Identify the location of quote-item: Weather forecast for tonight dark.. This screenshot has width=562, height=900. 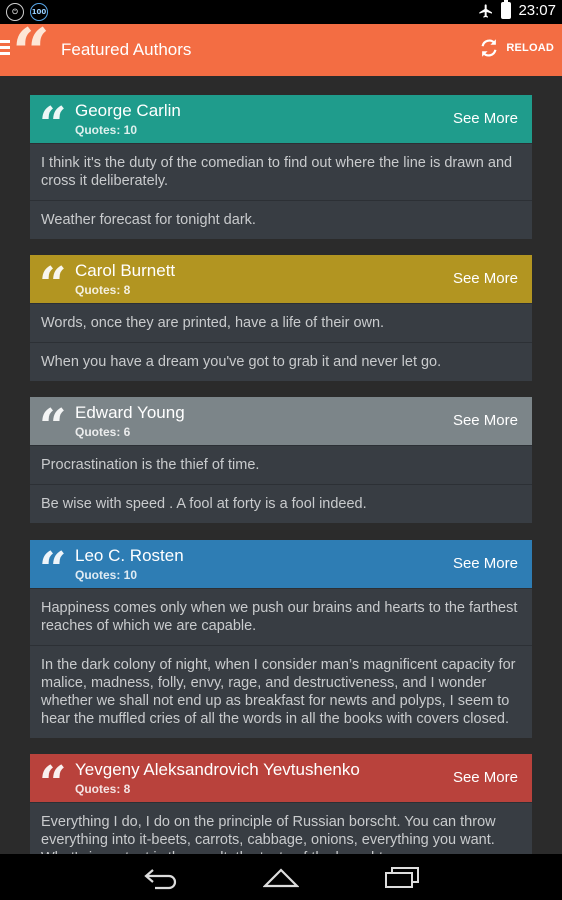
(281, 219).